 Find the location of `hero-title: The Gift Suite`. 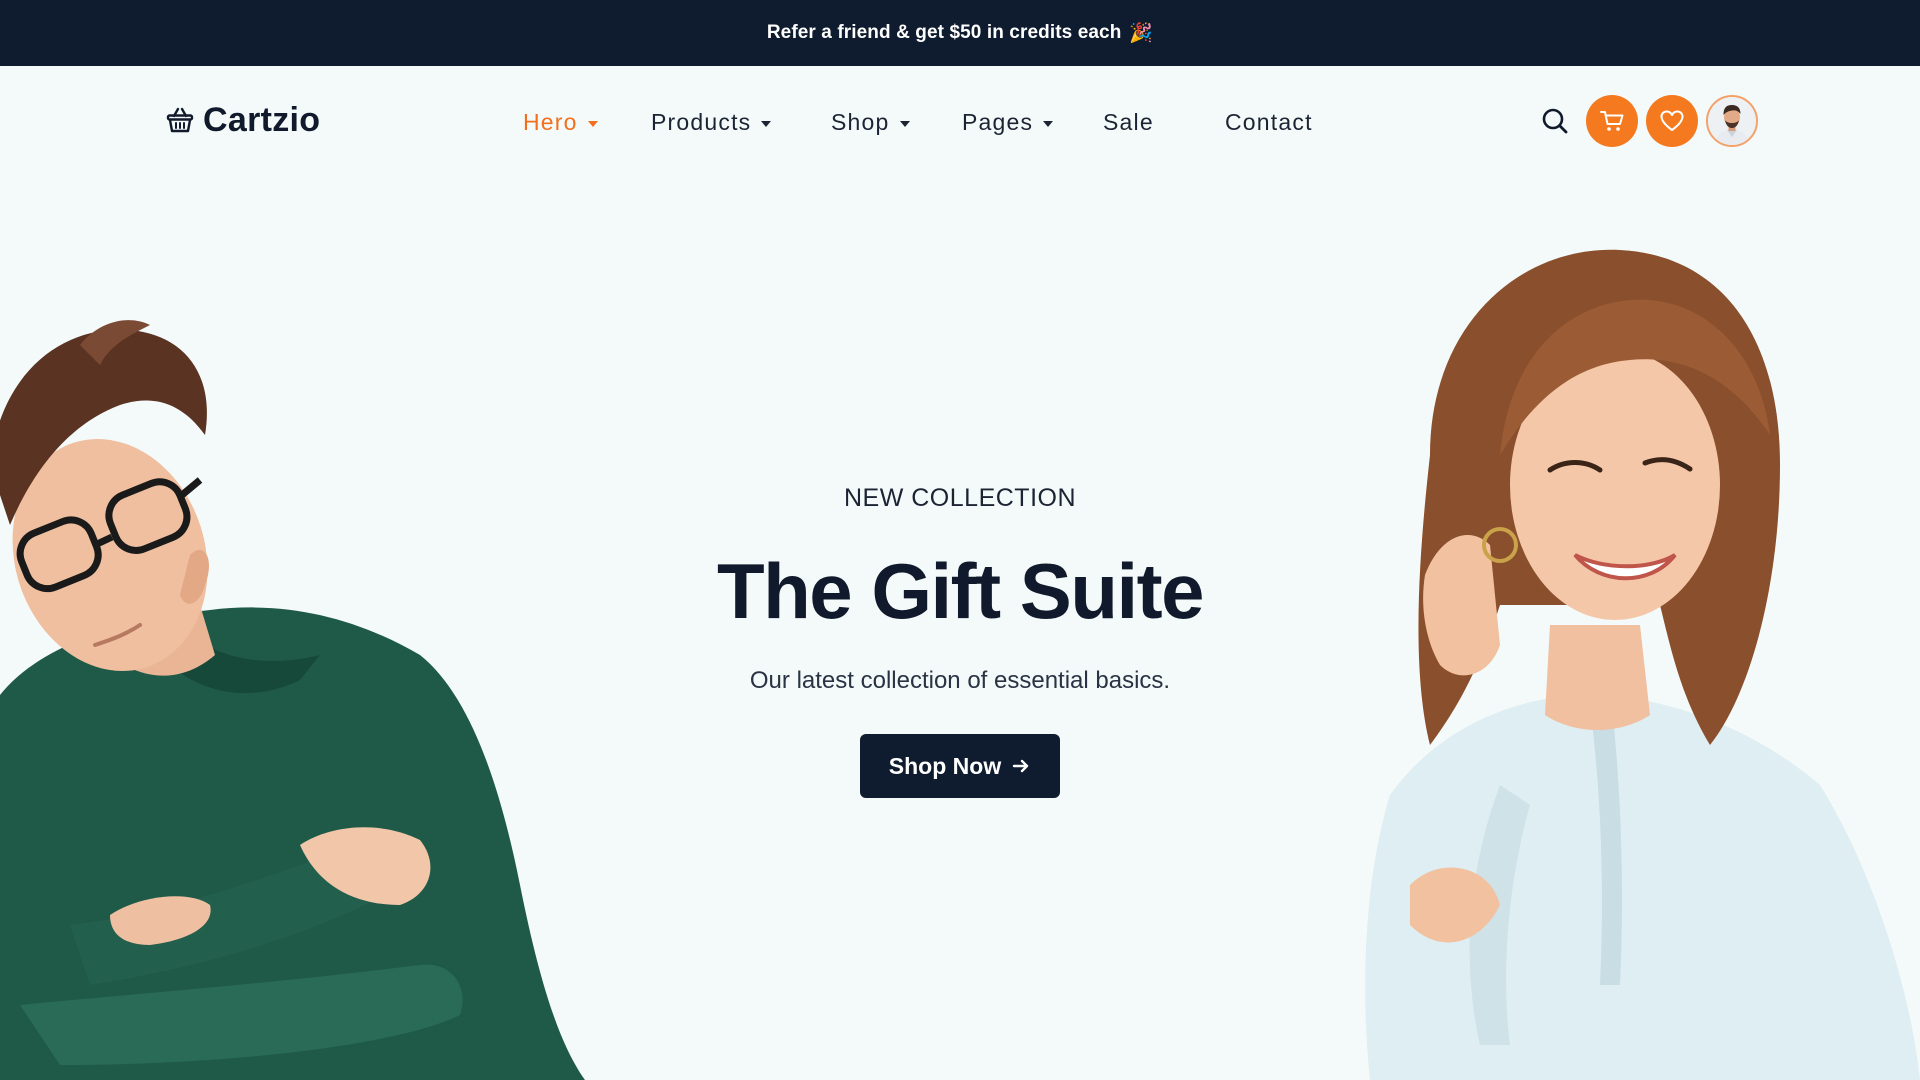

hero-title: The Gift Suite is located at coordinates (961, 591).